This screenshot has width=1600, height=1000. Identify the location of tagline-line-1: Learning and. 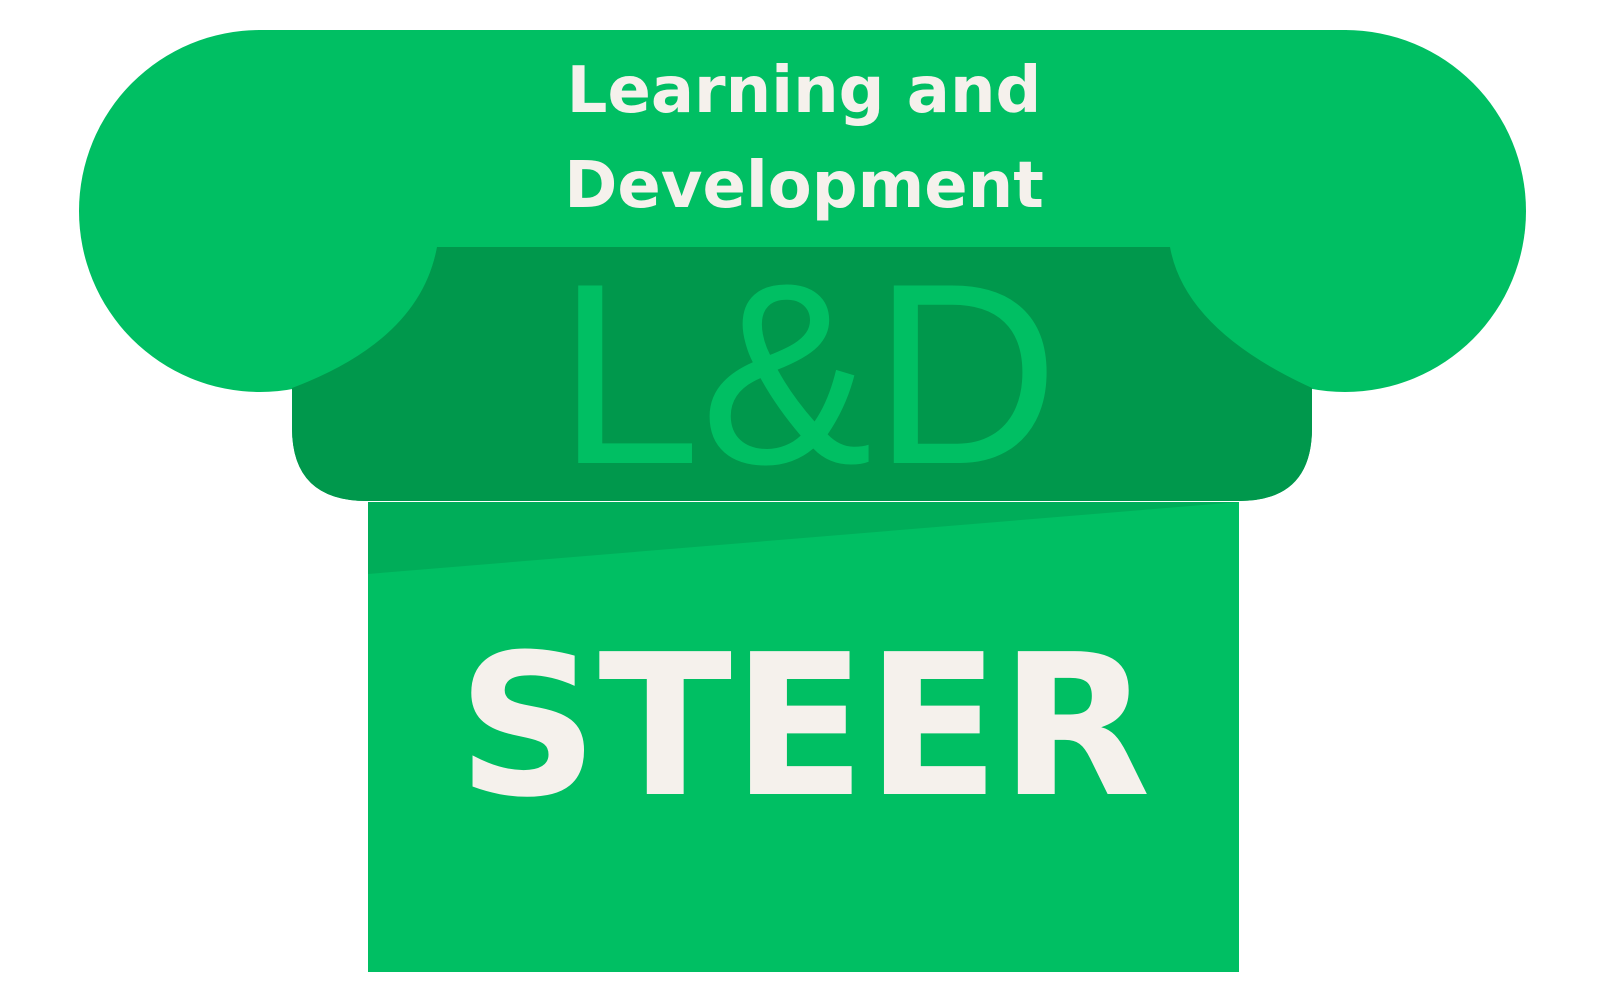
(804, 91).